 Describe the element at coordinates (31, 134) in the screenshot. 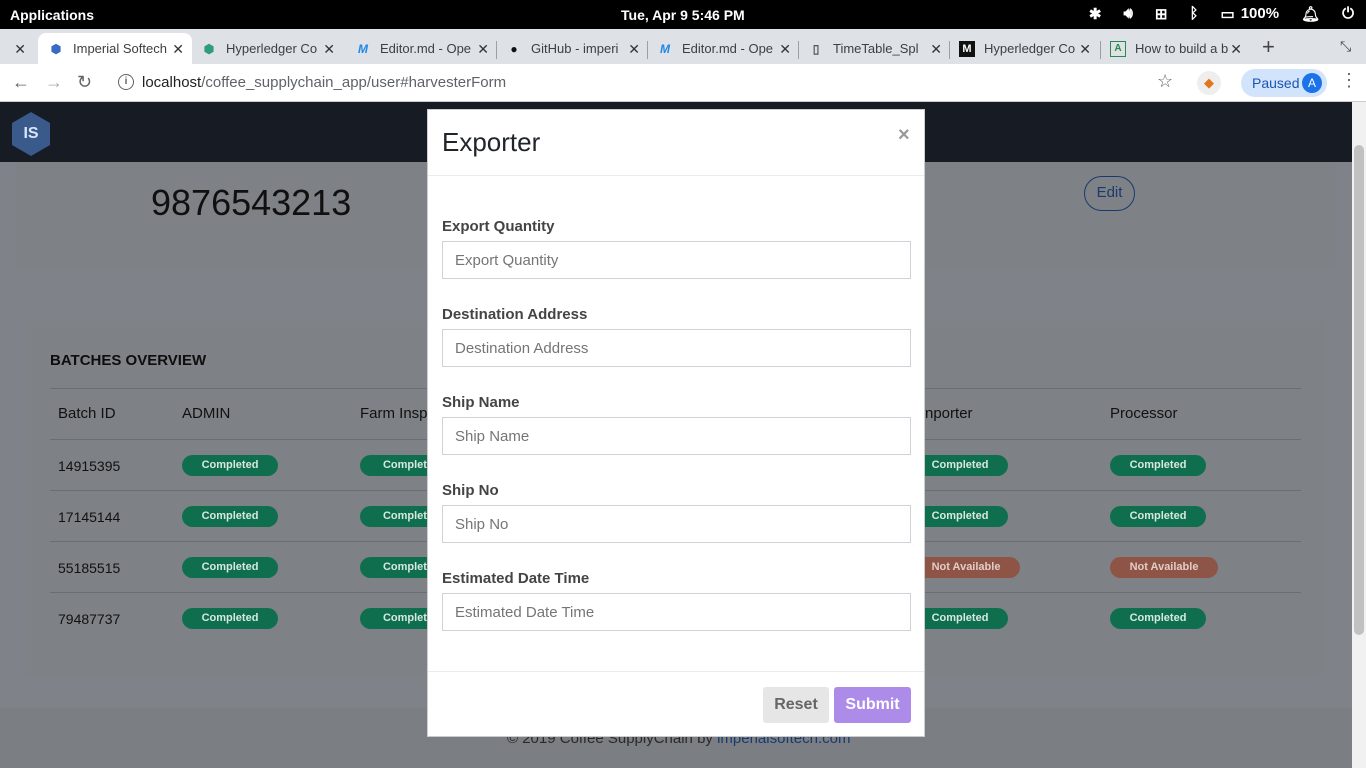

I see `company-logo: IS` at that location.